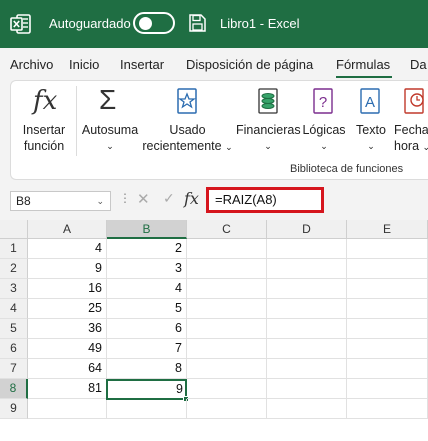 The height and width of the screenshot is (441, 428). What do you see at coordinates (249, 64) in the screenshot?
I see `tab-disposicion-pagina: Disposición de página` at bounding box center [249, 64].